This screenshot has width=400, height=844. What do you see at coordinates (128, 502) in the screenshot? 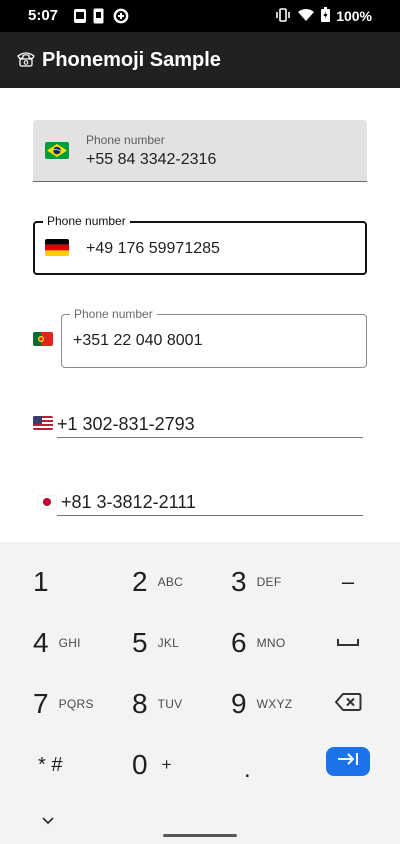
I see `phone-field-value: +81 3-3812-2111` at bounding box center [128, 502].